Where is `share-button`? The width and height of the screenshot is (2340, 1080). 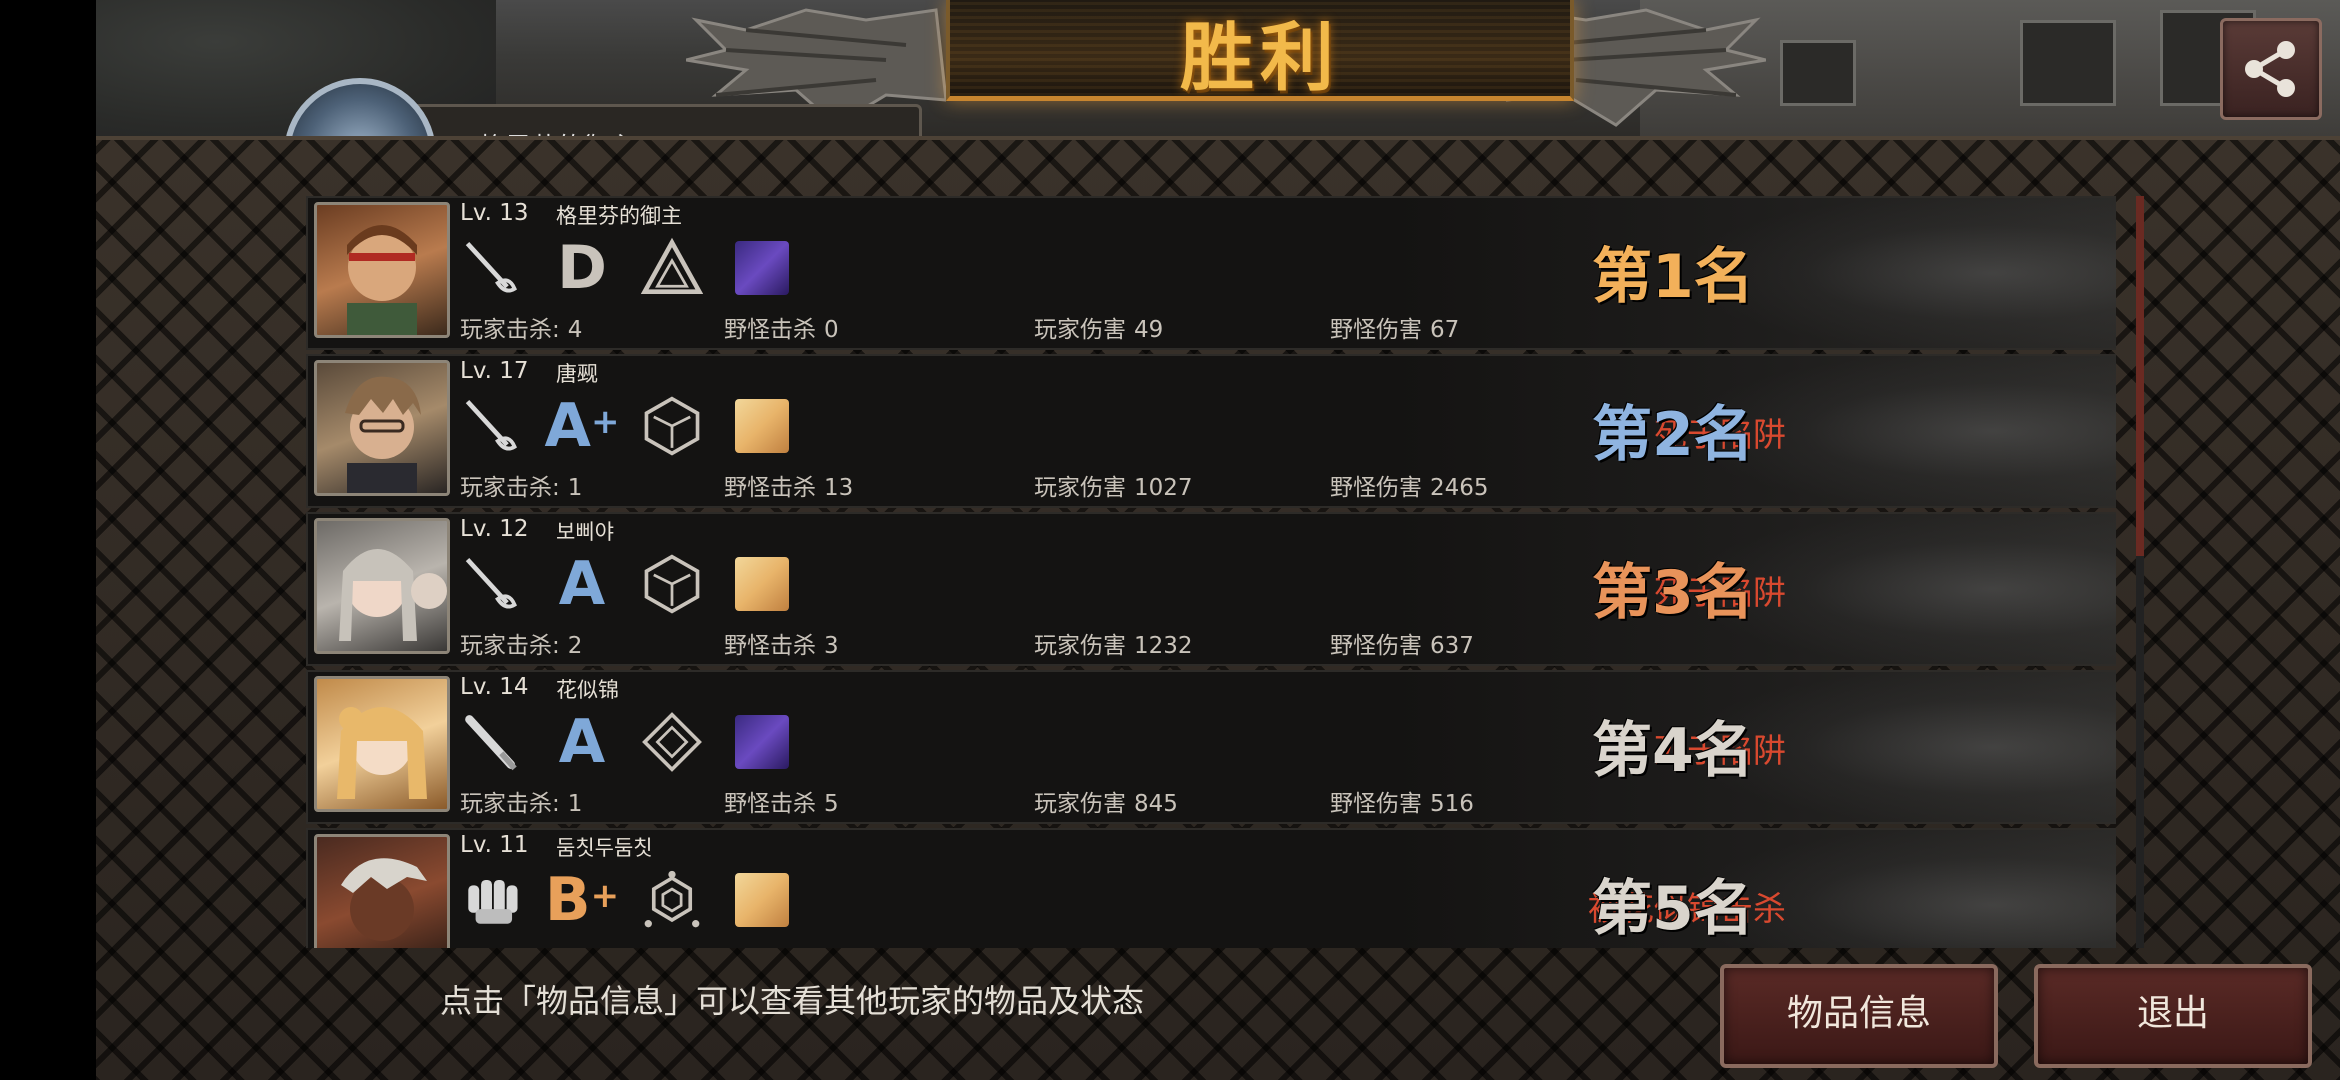 share-button is located at coordinates (2271, 69).